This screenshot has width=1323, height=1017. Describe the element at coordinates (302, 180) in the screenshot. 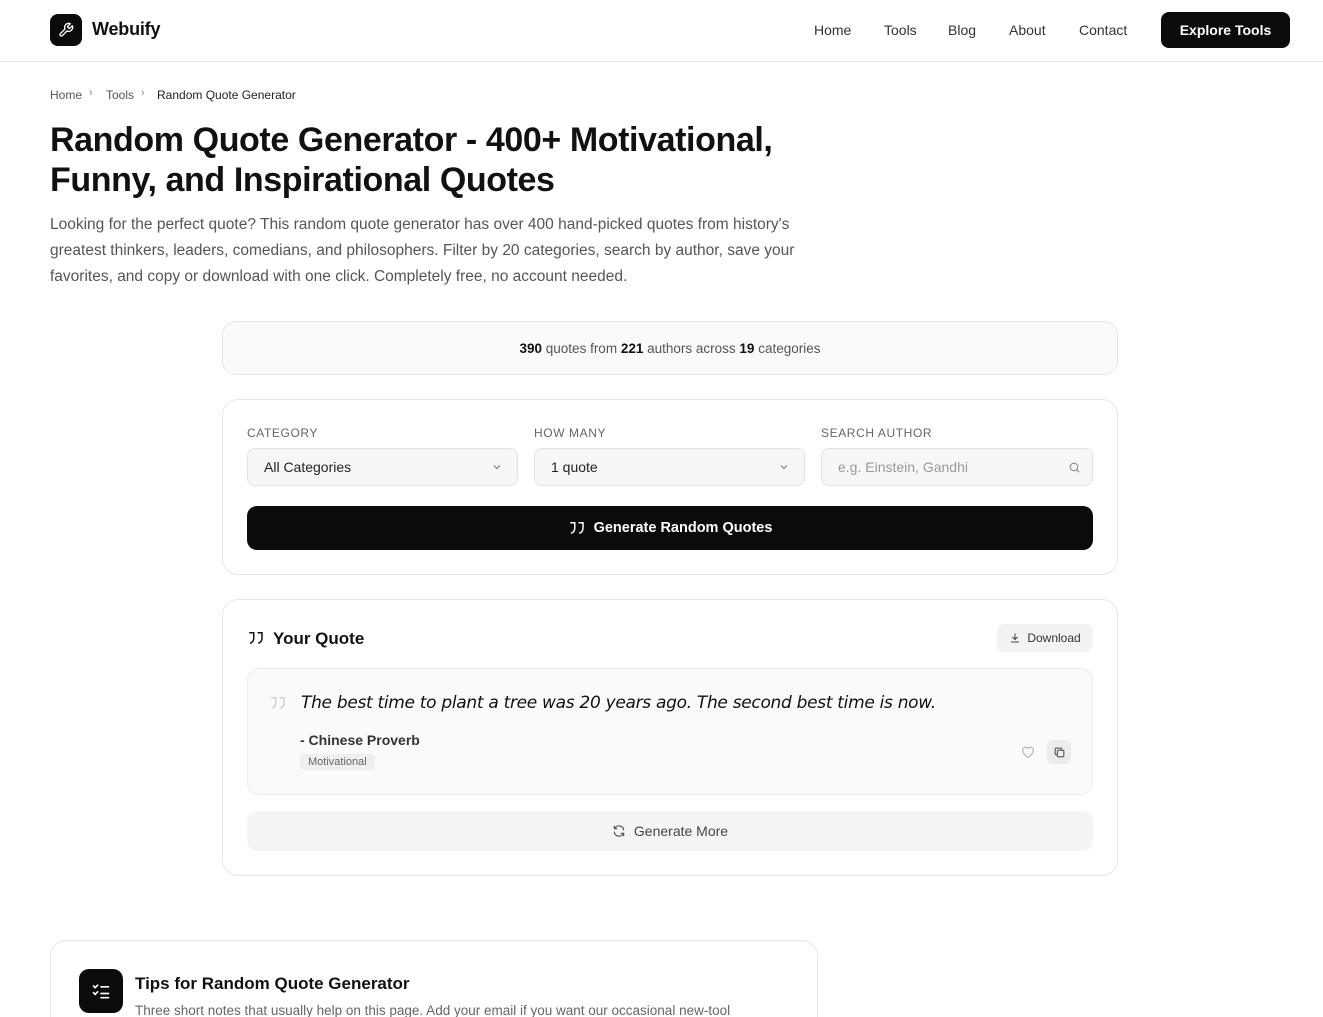

I see `page-title-line2: Funny, and Inspirational Quotes` at that location.